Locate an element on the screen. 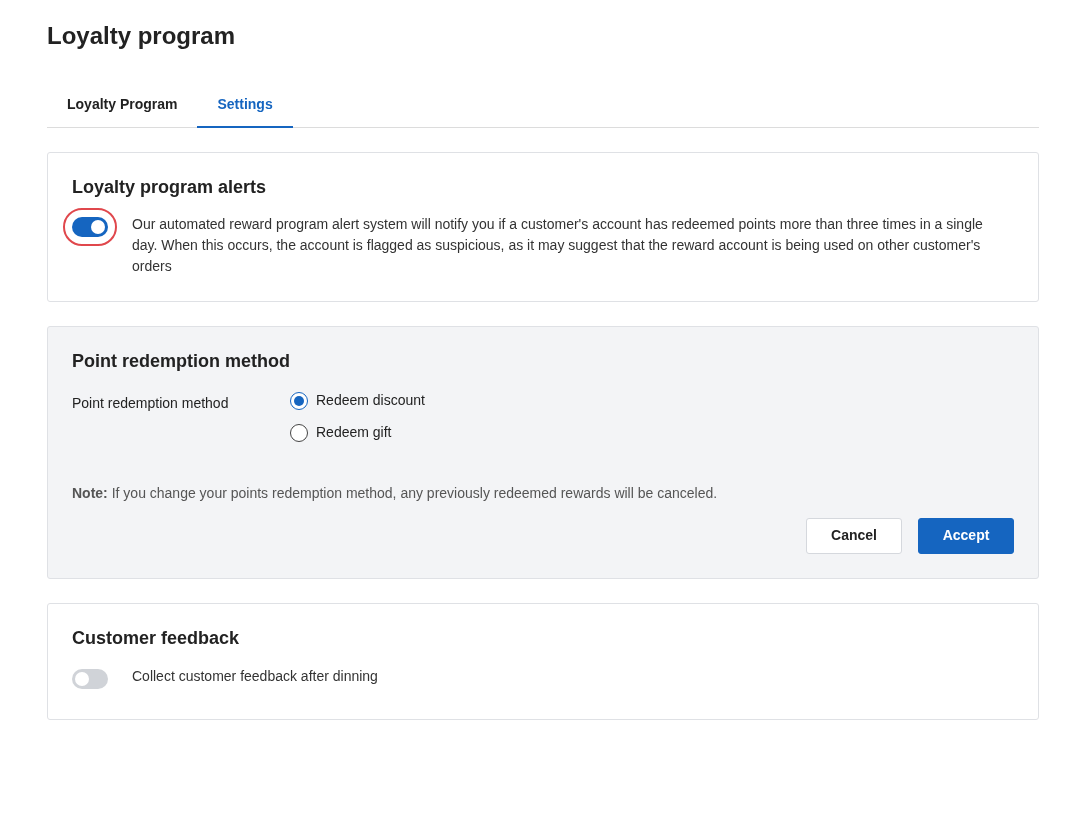  page-title: Loyalty program is located at coordinates (142, 36).